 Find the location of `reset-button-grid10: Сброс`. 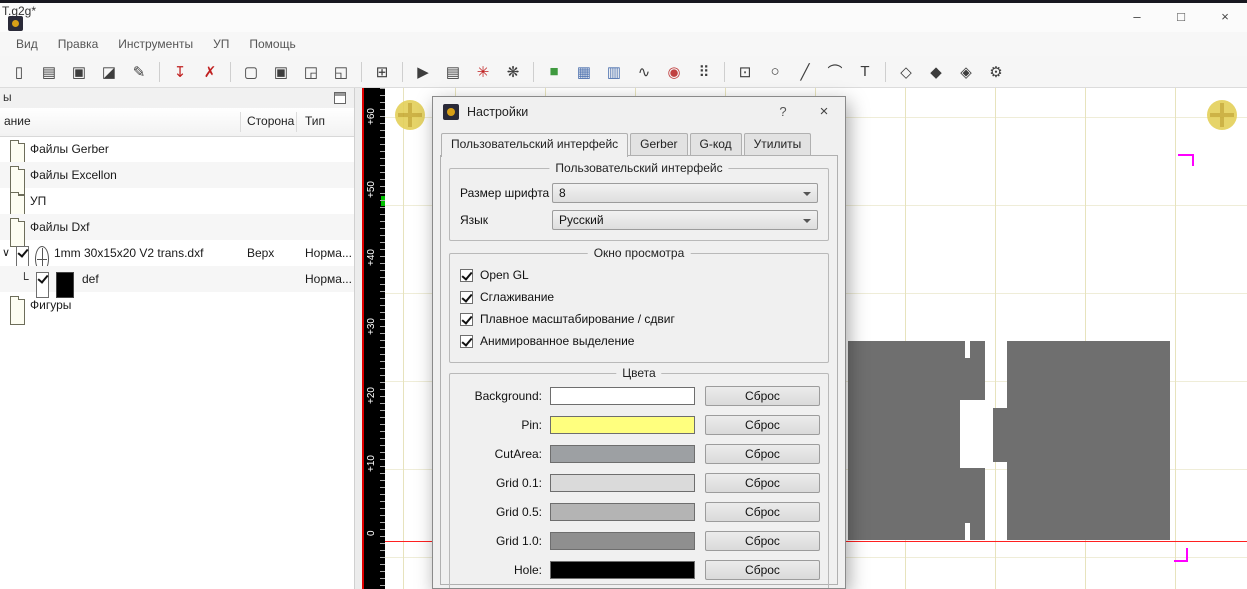

reset-button-grid10: Сброс is located at coordinates (762, 541).